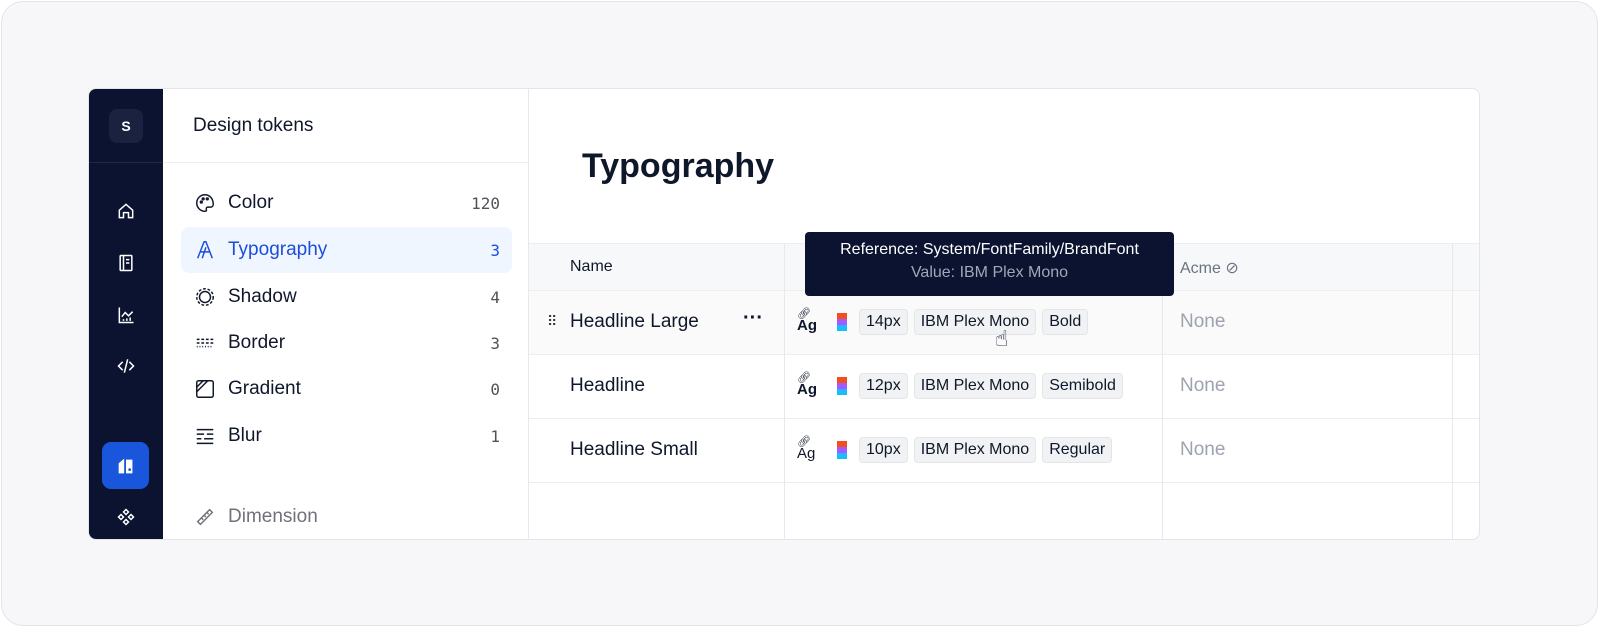 The image size is (1600, 640). I want to click on category-dimension: Dimension, so click(346, 516).